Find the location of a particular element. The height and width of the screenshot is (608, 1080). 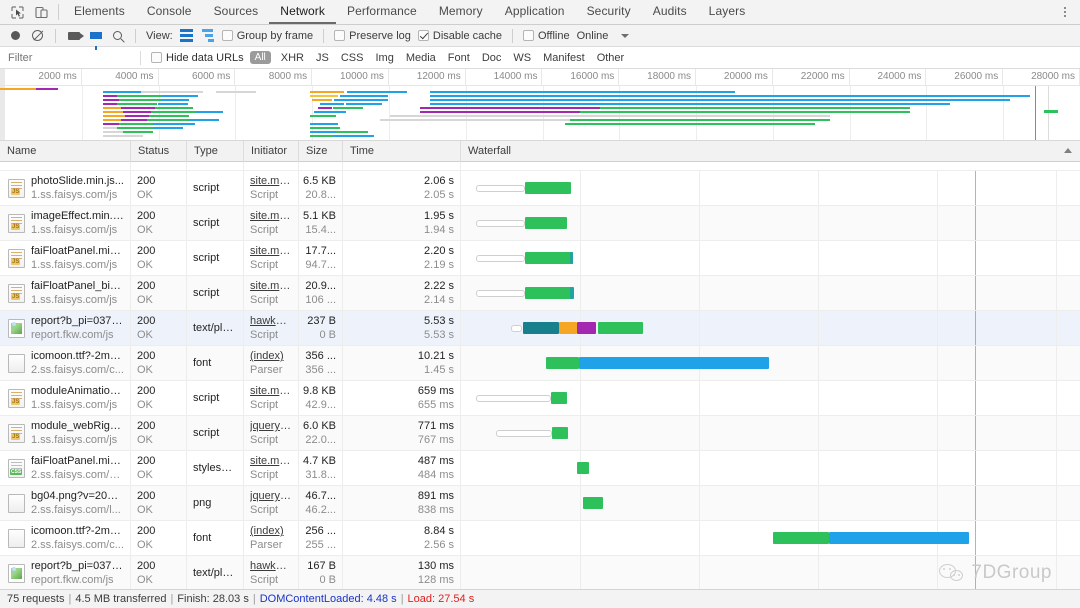

record-button-icon is located at coordinates (15, 35).